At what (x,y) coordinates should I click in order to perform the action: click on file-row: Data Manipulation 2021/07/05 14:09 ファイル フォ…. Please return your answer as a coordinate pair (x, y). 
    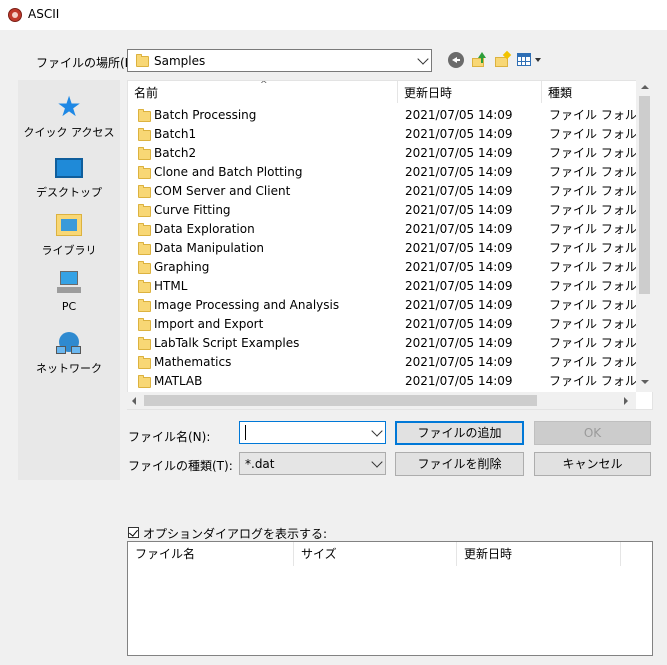
    Looking at the image, I should click on (383, 248).